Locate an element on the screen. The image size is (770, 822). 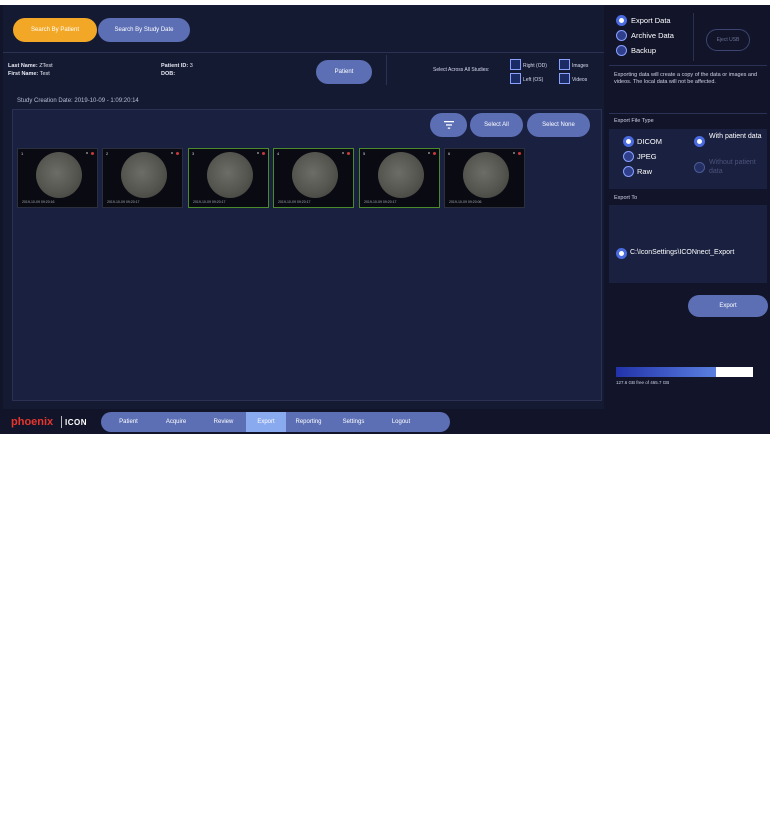
nav-item-patient: Patient is located at coordinates (128, 422).